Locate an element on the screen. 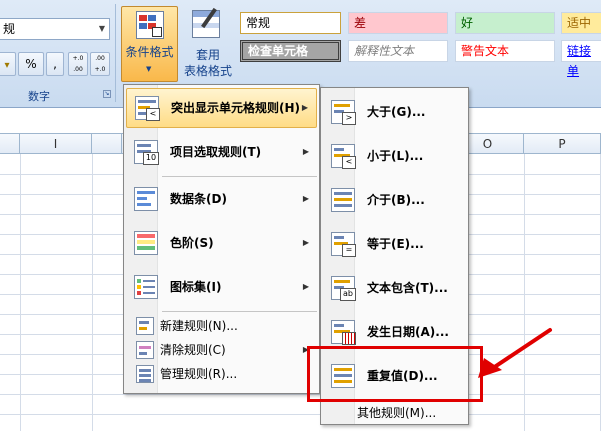 The image size is (601, 431). column-header-h is located at coordinates (10, 144).